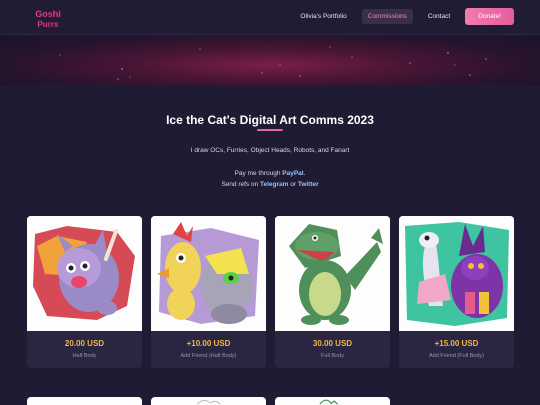  What do you see at coordinates (270, 60) in the screenshot?
I see `hero-banner` at bounding box center [270, 60].